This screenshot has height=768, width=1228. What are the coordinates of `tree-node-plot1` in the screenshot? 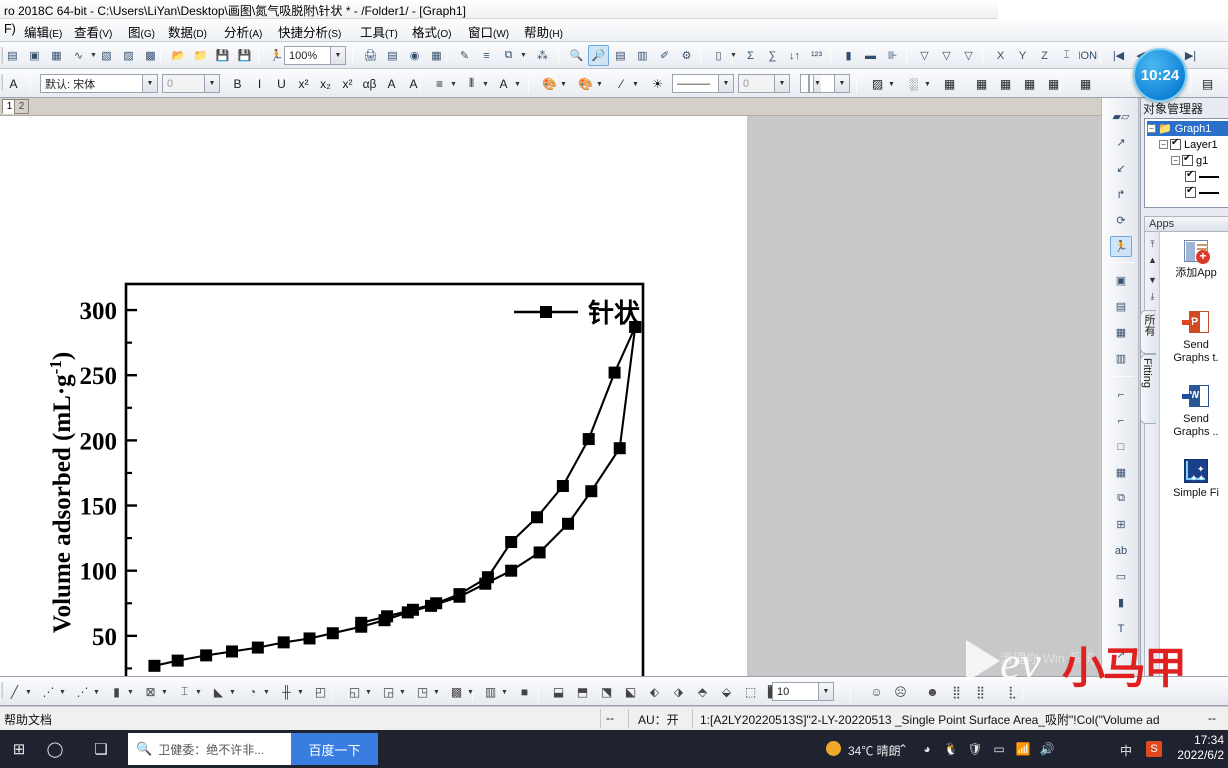 It's located at (1202, 176).